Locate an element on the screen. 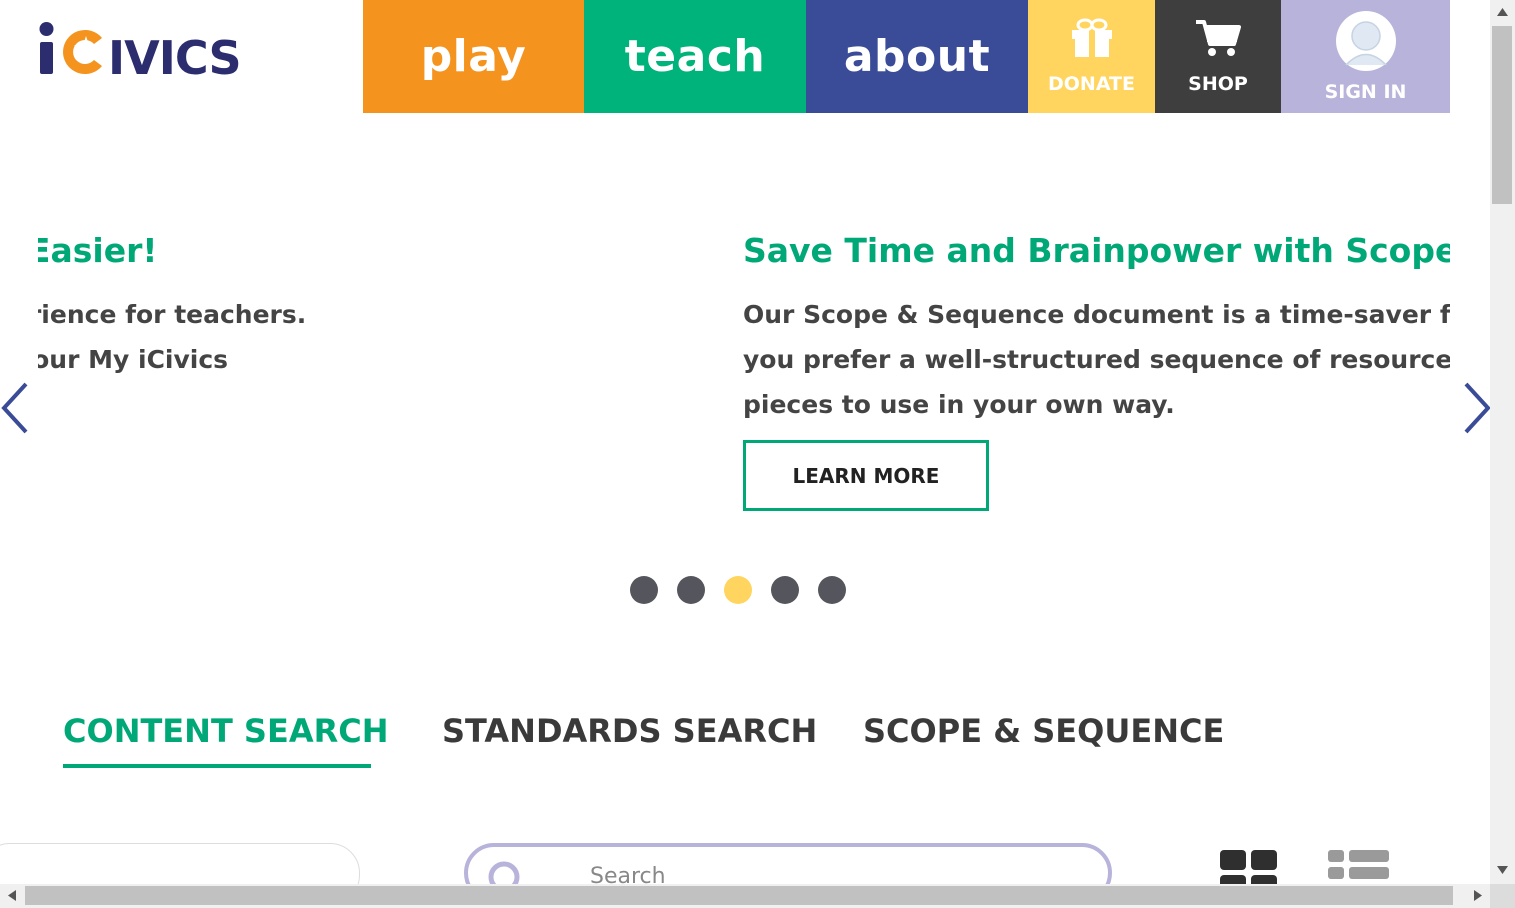 The height and width of the screenshot is (908, 1515). tab-standards-search: STANDARDS SEARCH is located at coordinates (629, 731).